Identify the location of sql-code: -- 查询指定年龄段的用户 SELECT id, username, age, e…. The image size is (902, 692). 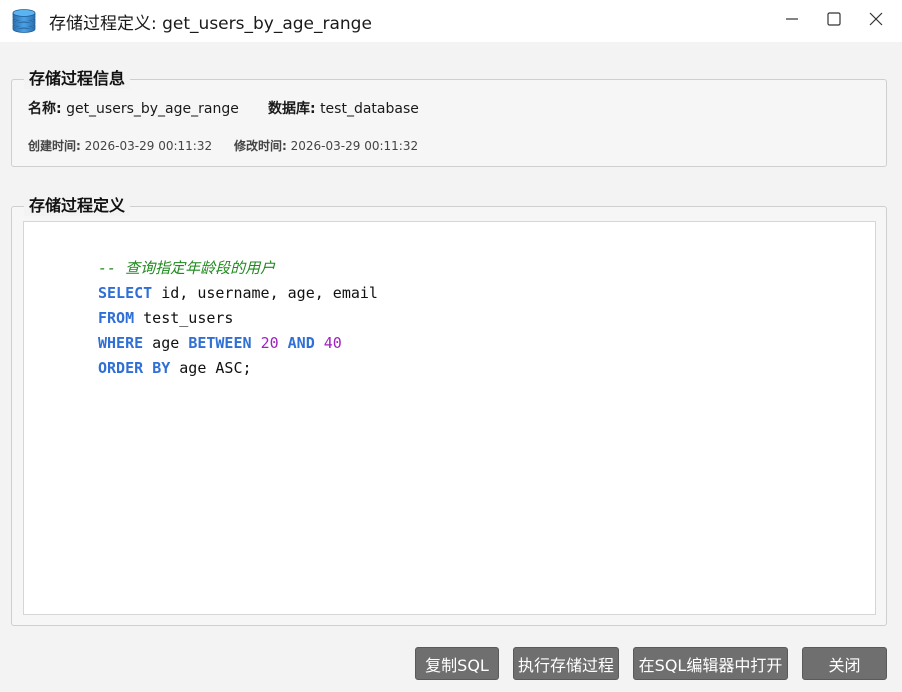
(238, 318).